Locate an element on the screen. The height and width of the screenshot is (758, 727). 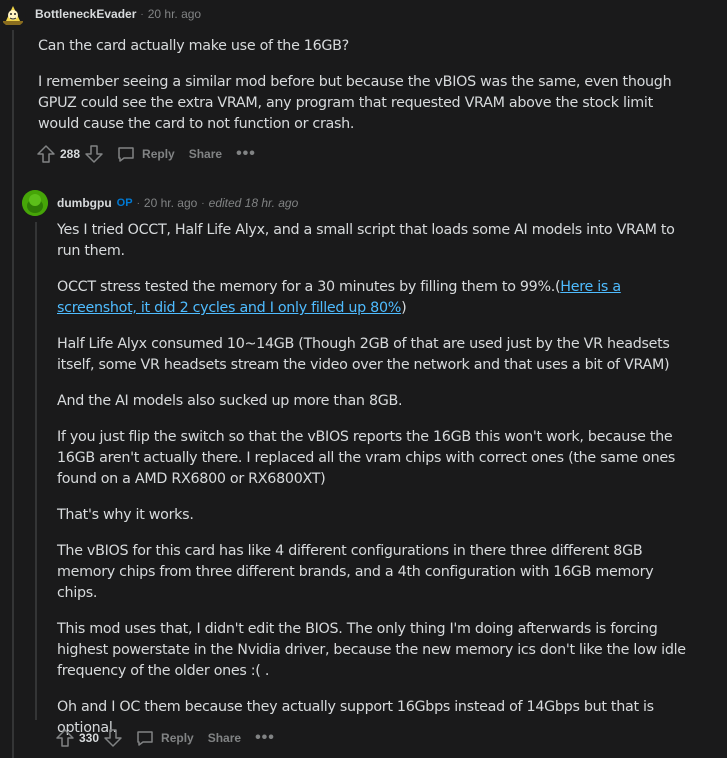
author-name: dumbgpu is located at coordinates (84, 203).